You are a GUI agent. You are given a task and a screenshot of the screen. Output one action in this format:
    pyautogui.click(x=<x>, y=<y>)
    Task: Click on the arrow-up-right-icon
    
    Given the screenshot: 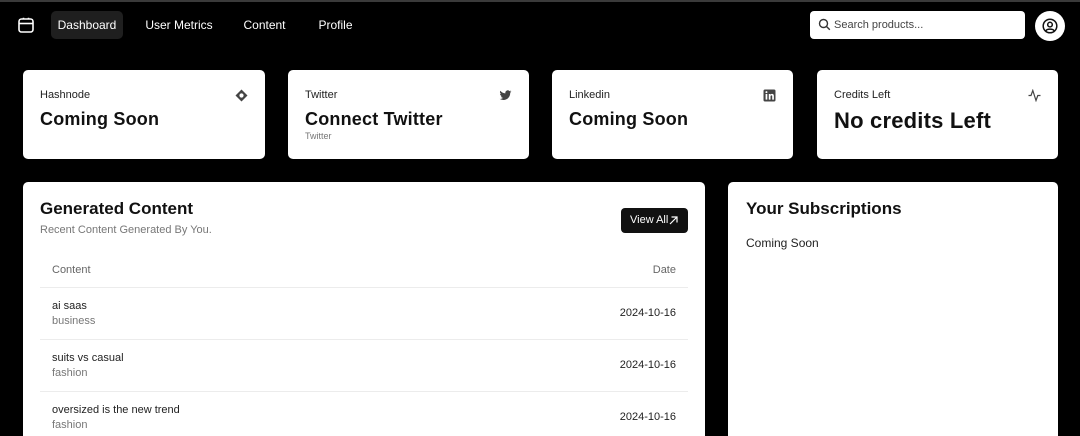 What is the action you would take?
    pyautogui.click(x=673, y=220)
    